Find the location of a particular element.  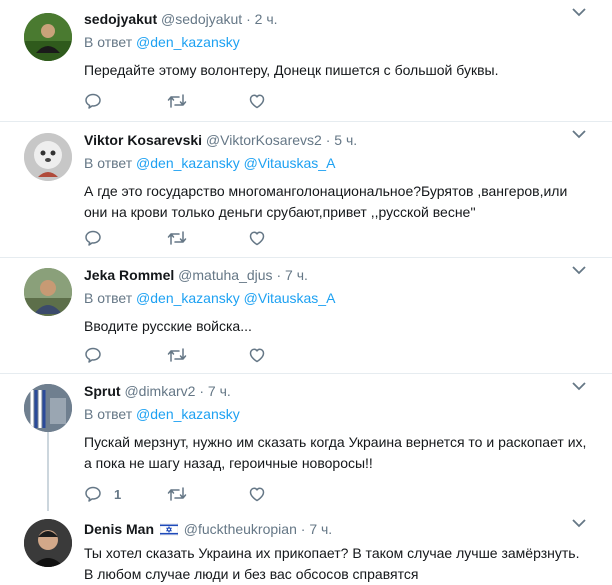

timestamp: 5 ч. is located at coordinates (345, 140).